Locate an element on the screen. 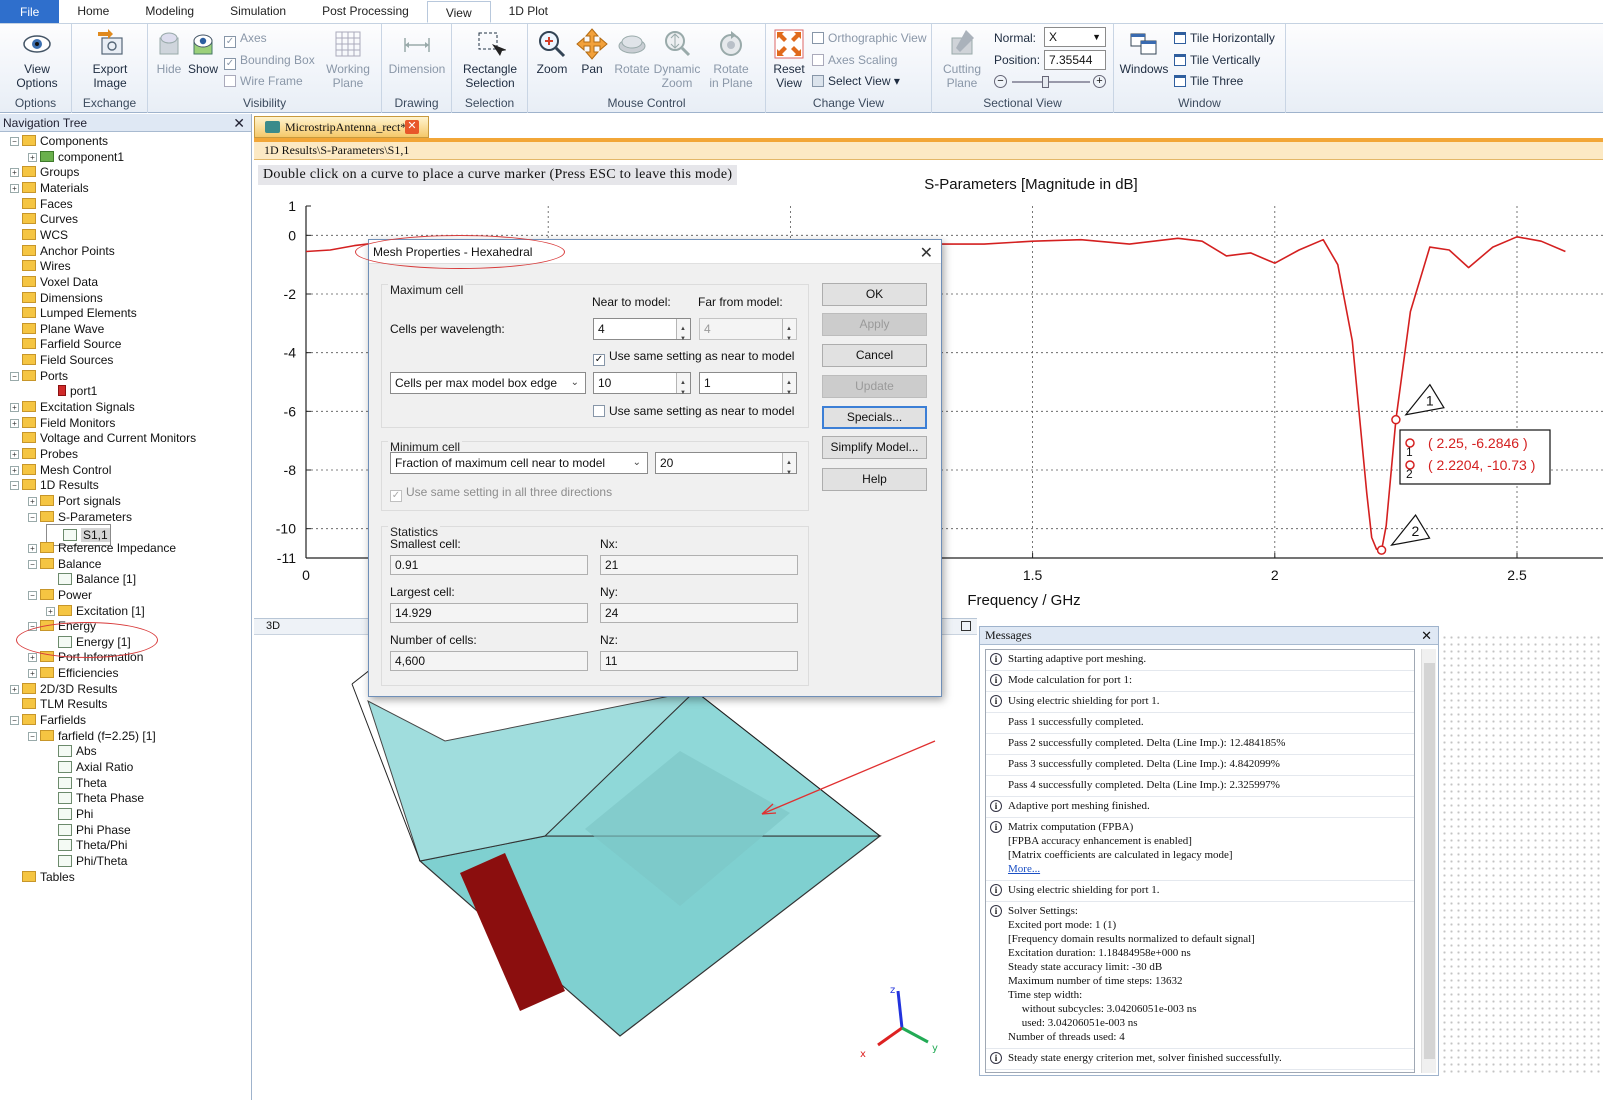  tree-item-tables: Tables is located at coordinates (42, 877).